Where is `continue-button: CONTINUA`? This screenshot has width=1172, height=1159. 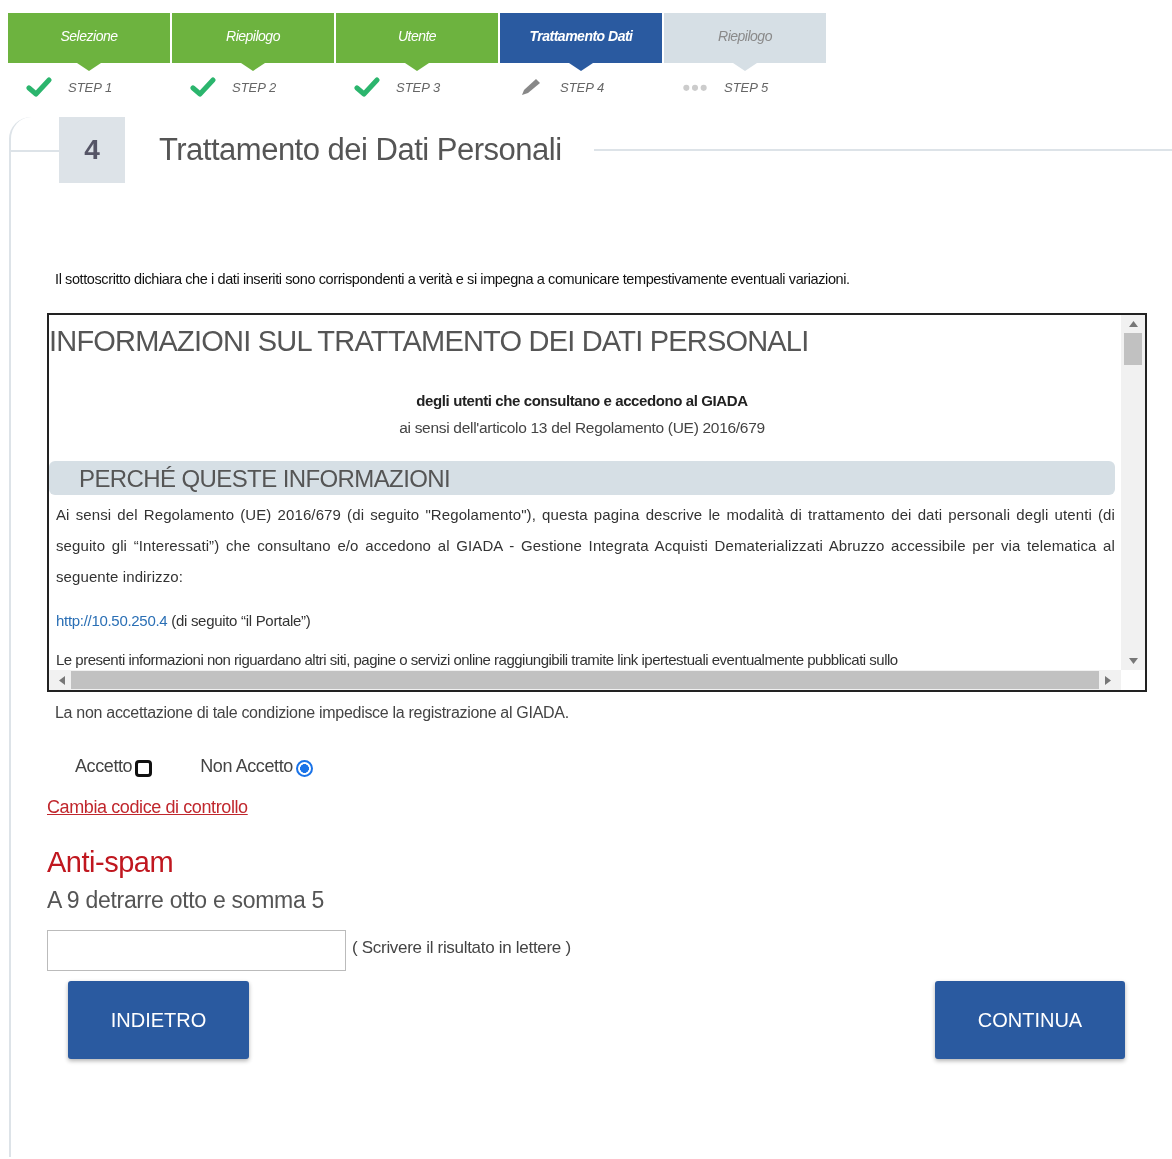
continue-button: CONTINUA is located at coordinates (1030, 1020).